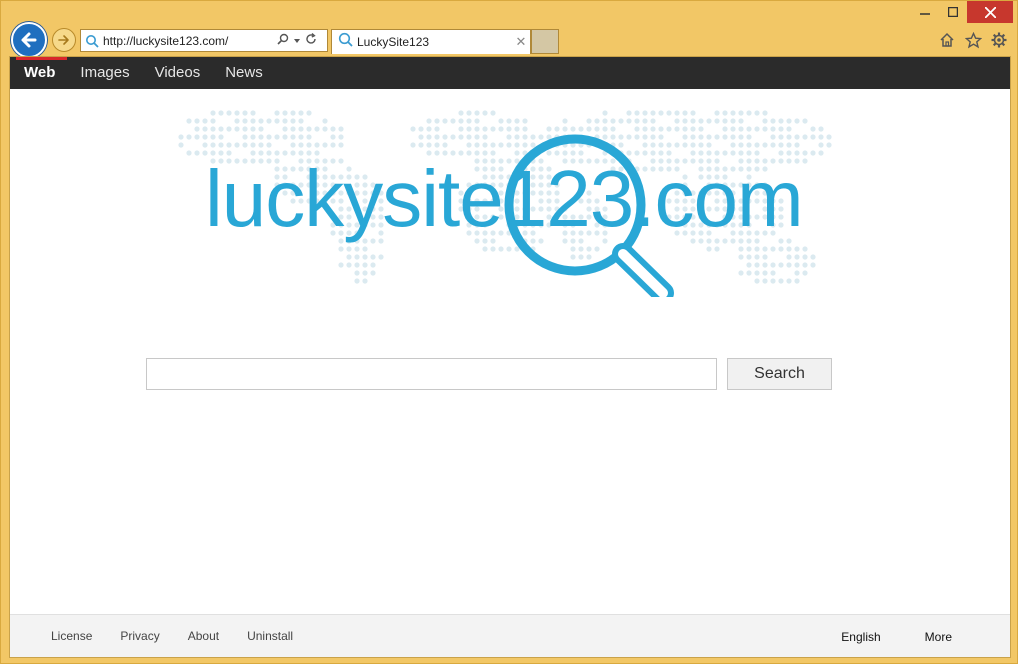  I want to click on tab-title: LuckySite123, so click(393, 42).